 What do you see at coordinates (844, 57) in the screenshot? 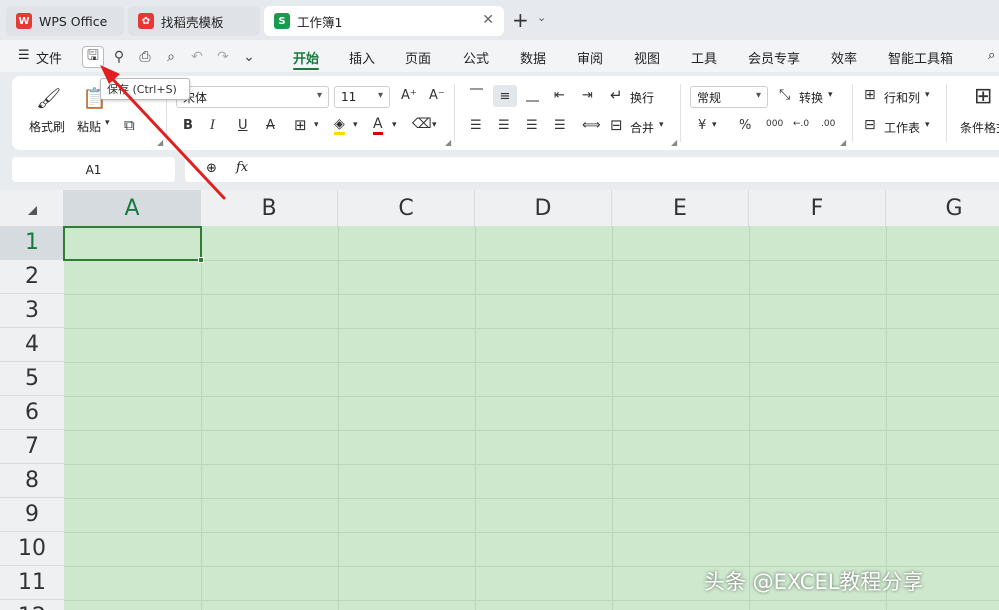
I see `menu-efficiency: 效率` at bounding box center [844, 57].